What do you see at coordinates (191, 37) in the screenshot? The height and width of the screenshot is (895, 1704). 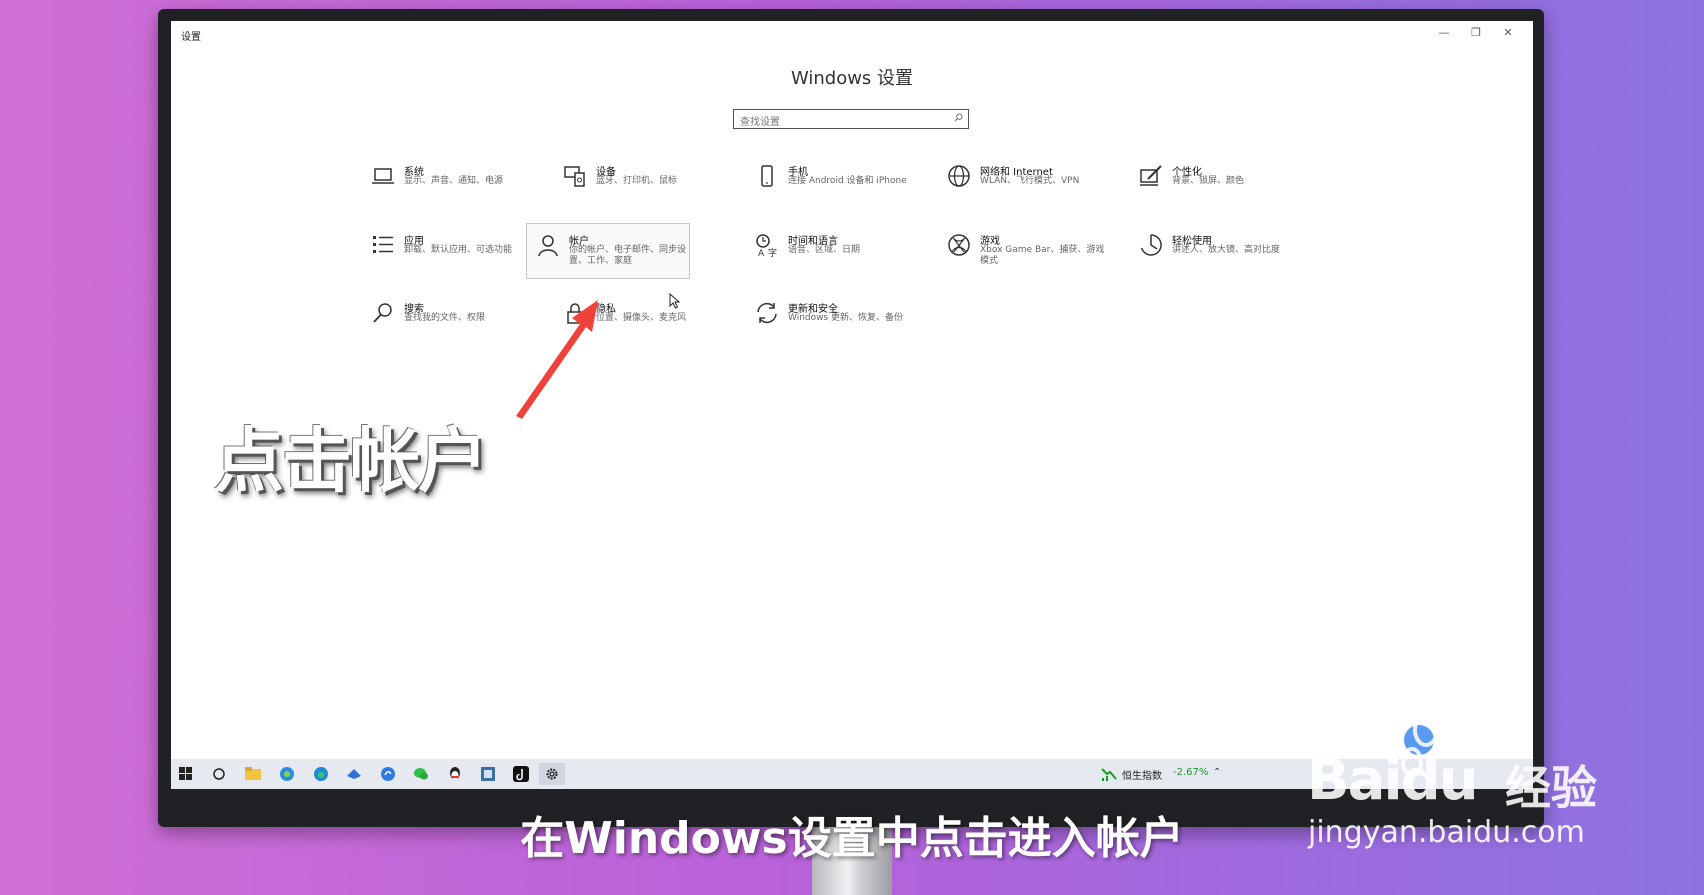 I see `window-title: 设置` at bounding box center [191, 37].